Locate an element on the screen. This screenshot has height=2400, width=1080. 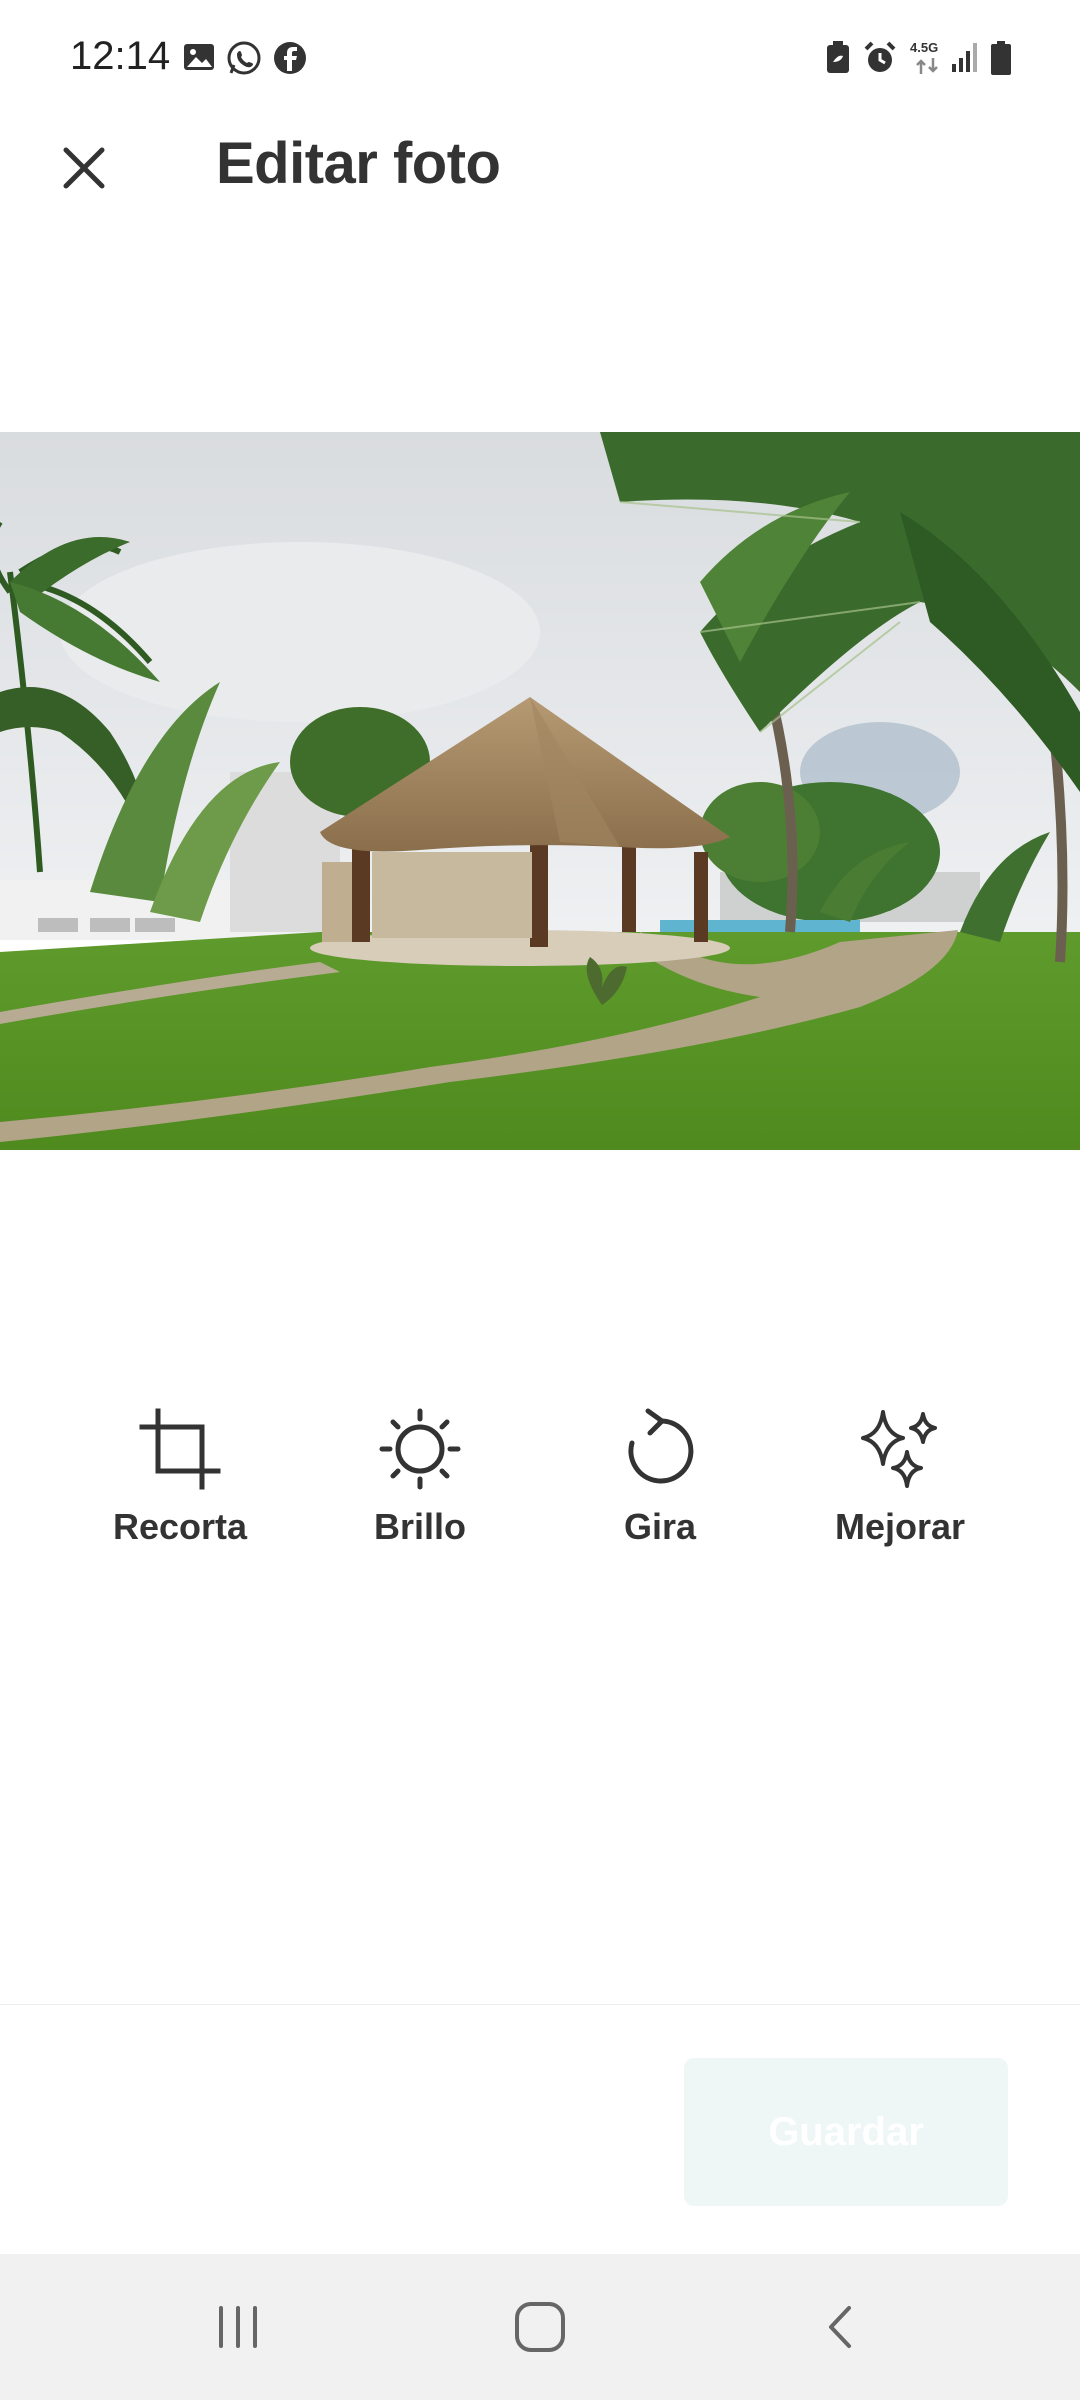
data-arrows-icon is located at coordinates (927, 66).